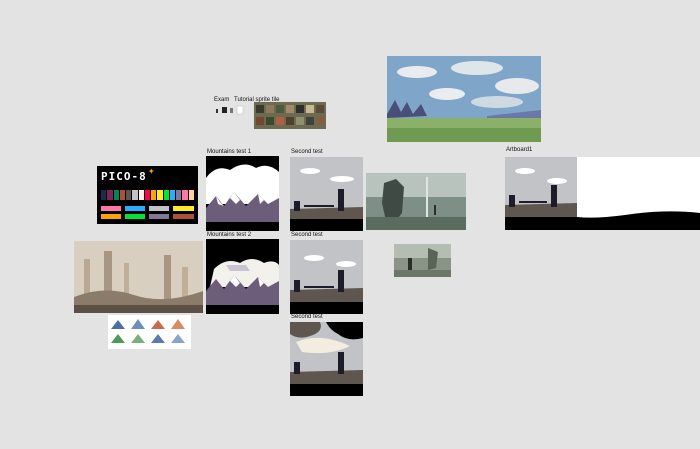 The height and width of the screenshot is (449, 700). Describe the element at coordinates (151, 171) in the screenshot. I see `pico8-star-icon: ✦` at that location.